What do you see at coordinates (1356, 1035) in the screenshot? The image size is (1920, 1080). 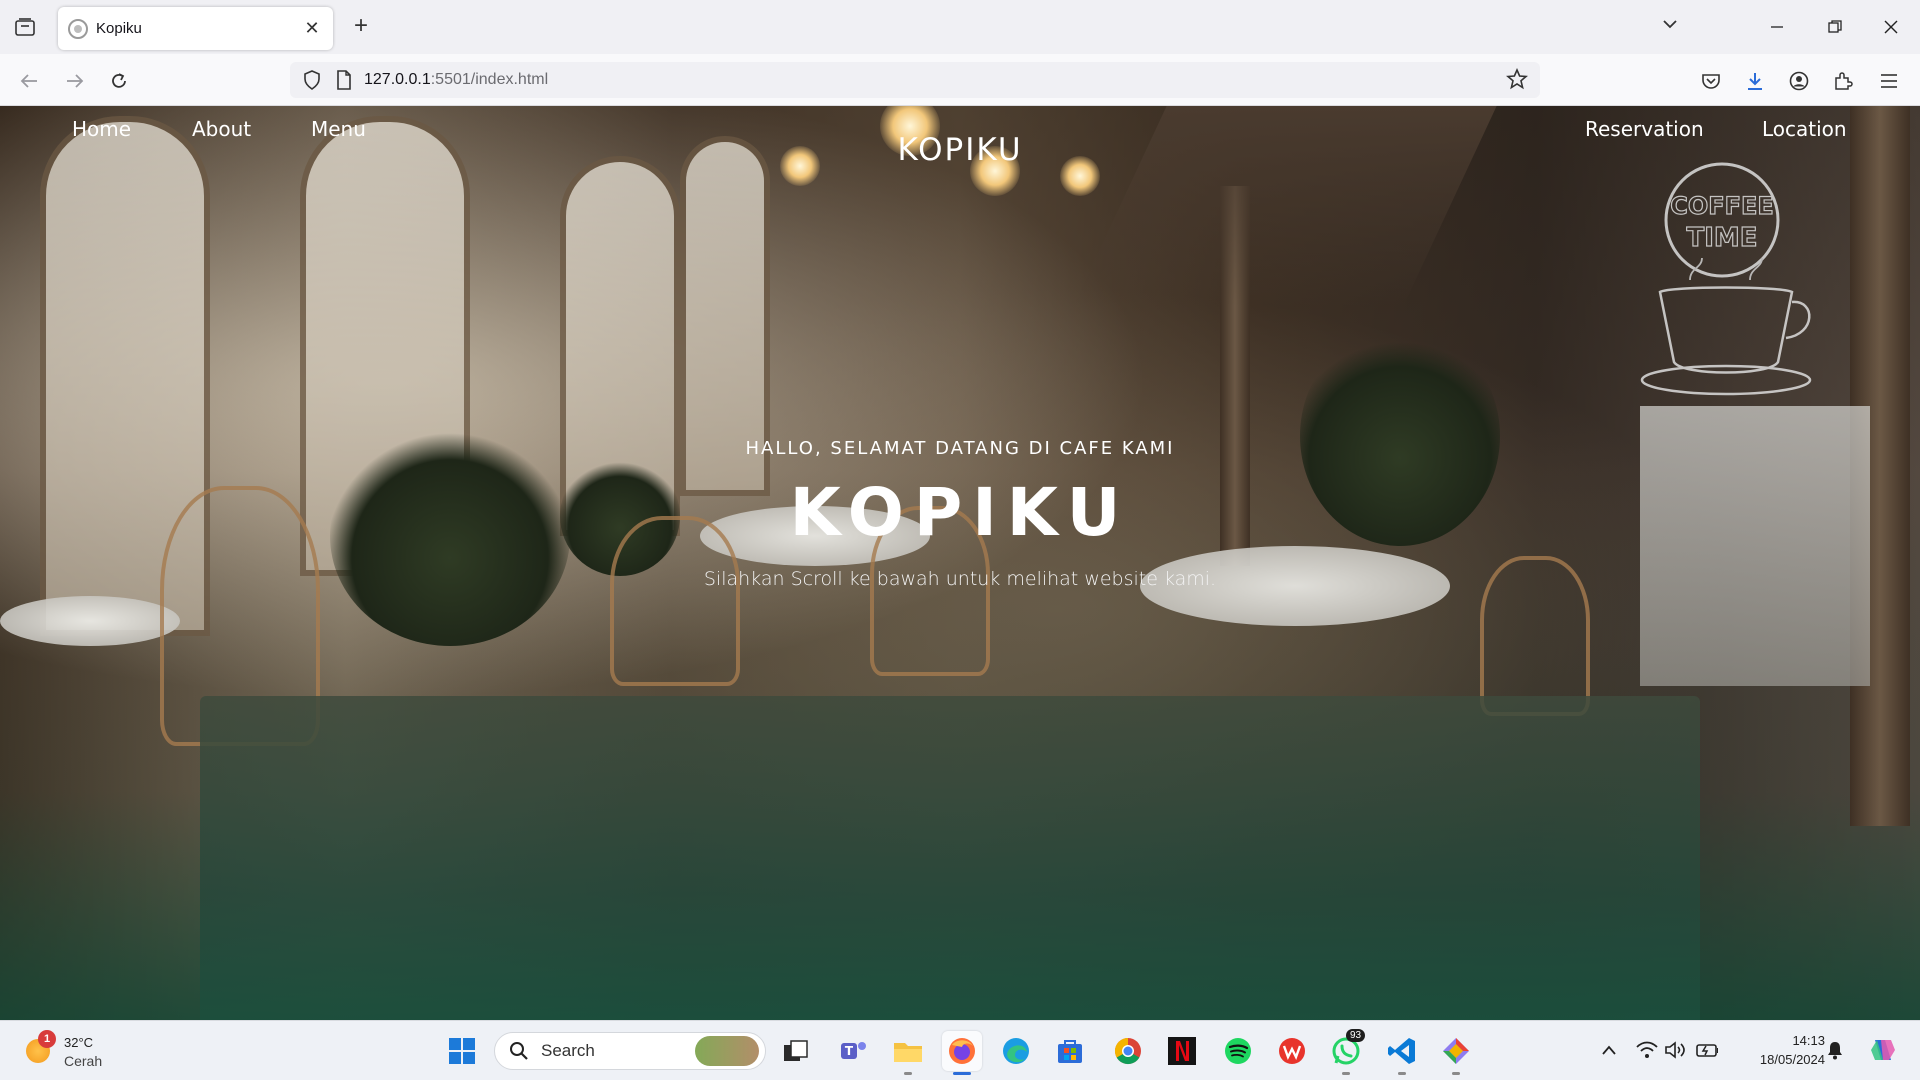 I see `whatsapp-unread-badge: 93` at bounding box center [1356, 1035].